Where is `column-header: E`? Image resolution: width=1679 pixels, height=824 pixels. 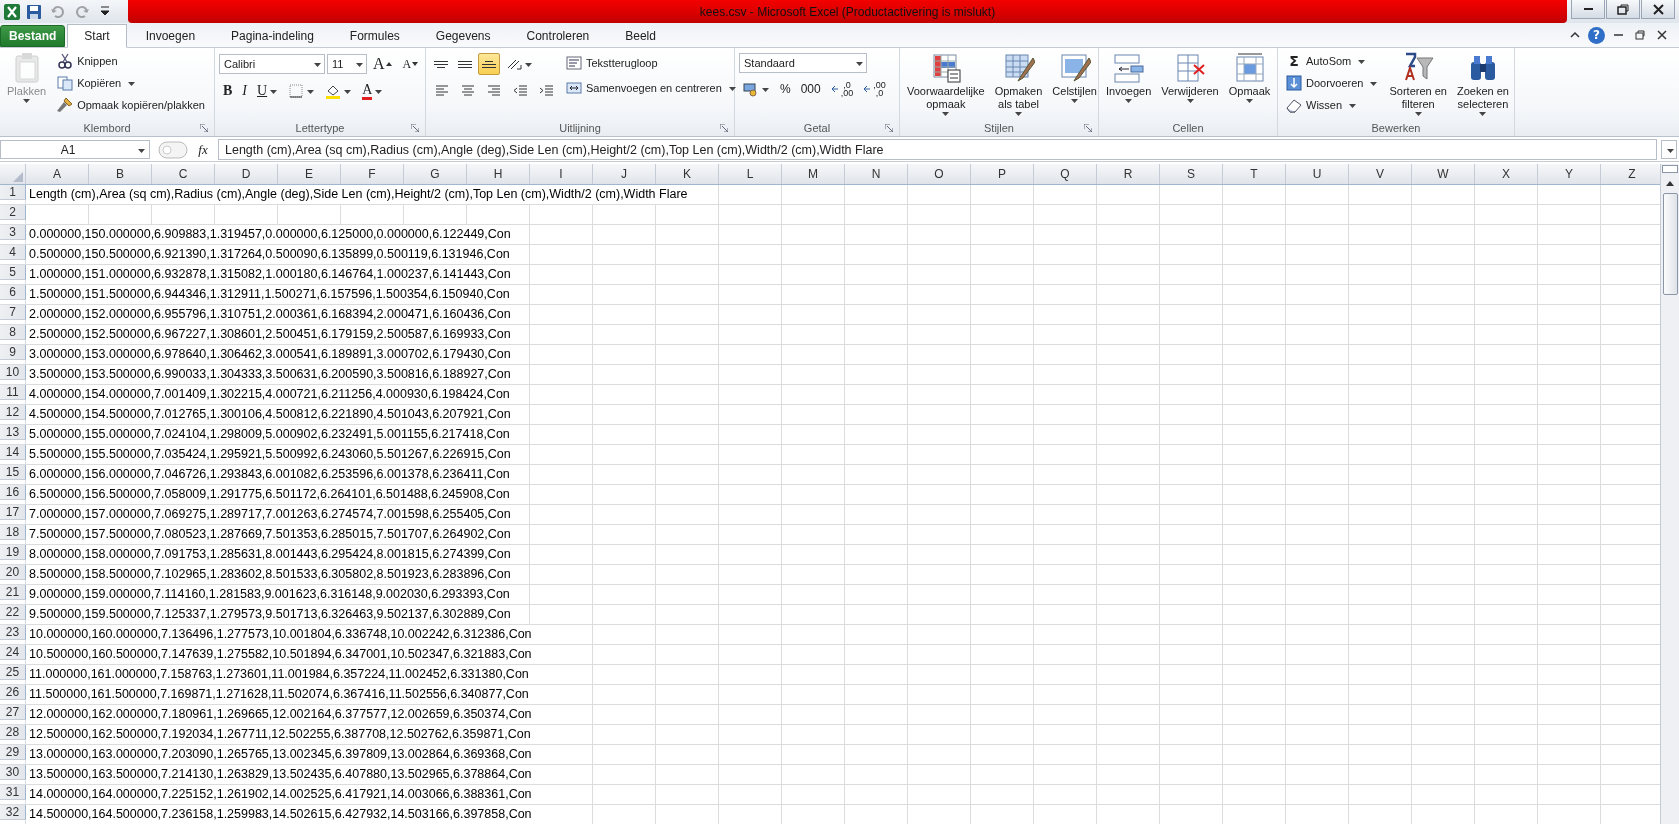 column-header: E is located at coordinates (309, 174).